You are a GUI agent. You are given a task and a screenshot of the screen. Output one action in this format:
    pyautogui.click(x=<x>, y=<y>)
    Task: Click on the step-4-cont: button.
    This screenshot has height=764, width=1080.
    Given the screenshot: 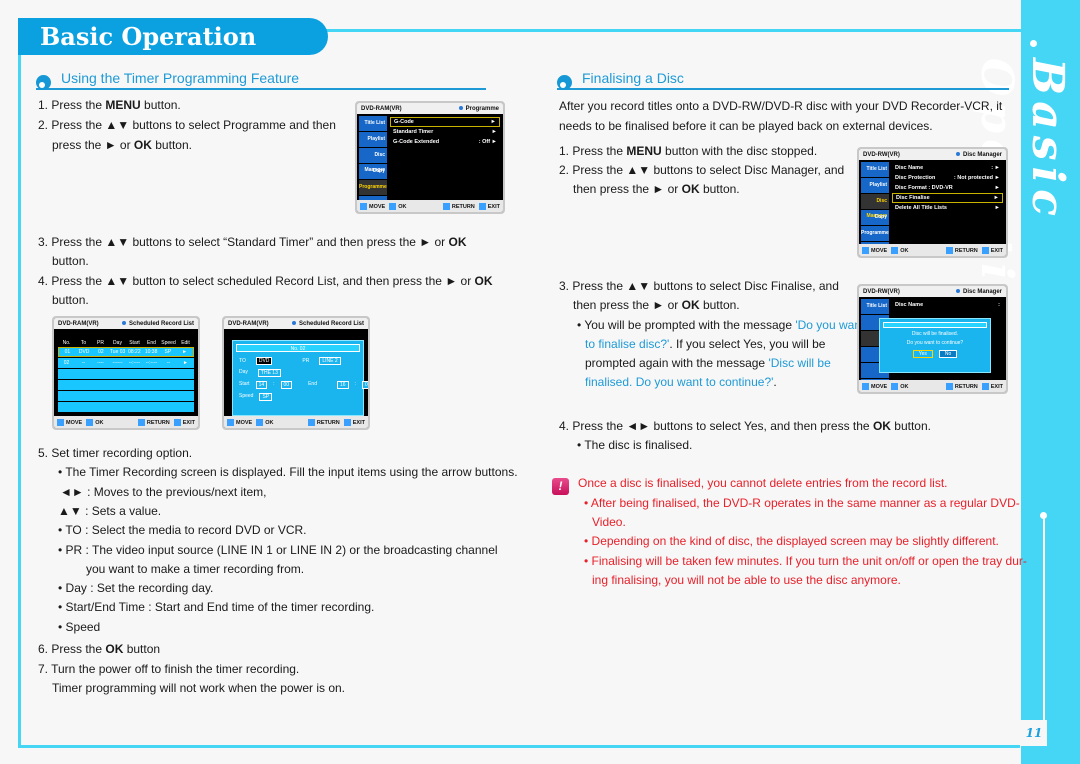 What is the action you would take?
    pyautogui.click(x=70, y=300)
    